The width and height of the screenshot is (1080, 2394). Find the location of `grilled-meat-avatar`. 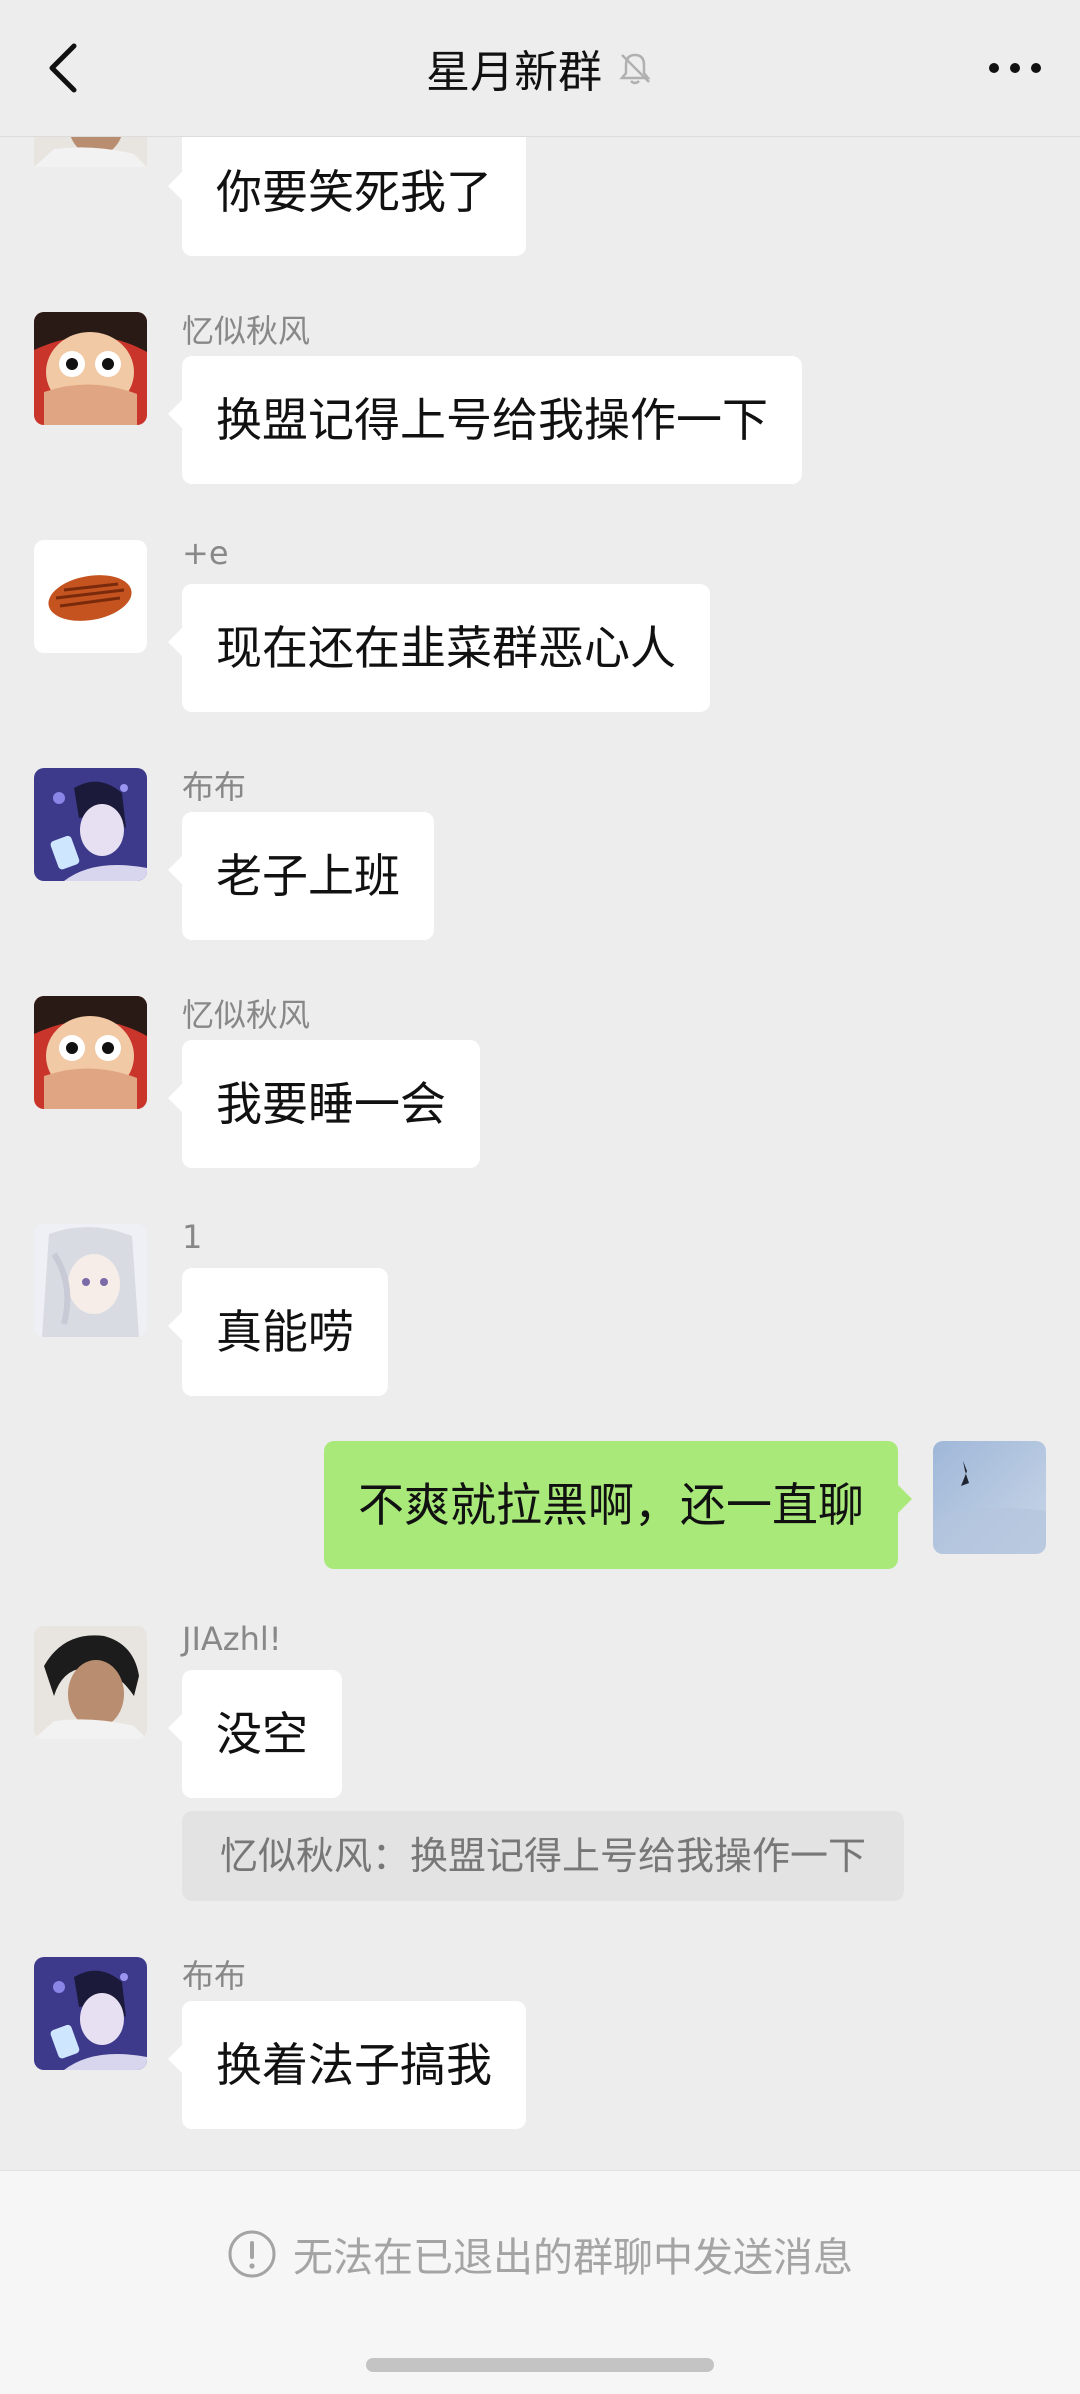

grilled-meat-avatar is located at coordinates (90, 596).